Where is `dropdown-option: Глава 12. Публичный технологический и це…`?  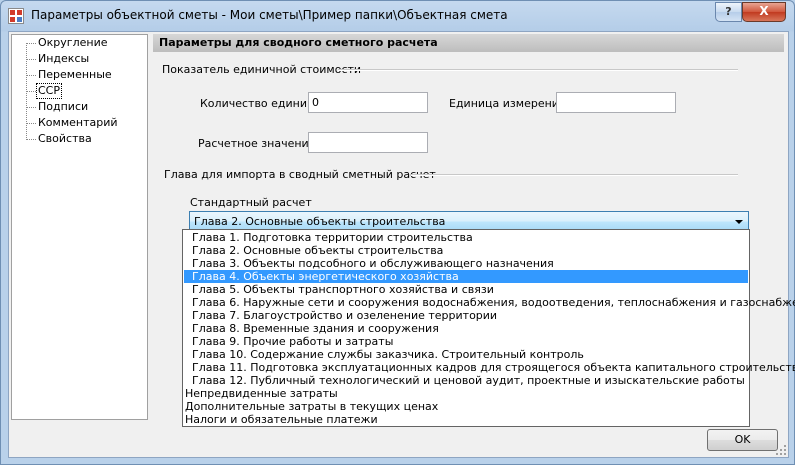 dropdown-option: Глава 12. Публичный технологический и це… is located at coordinates (466, 380).